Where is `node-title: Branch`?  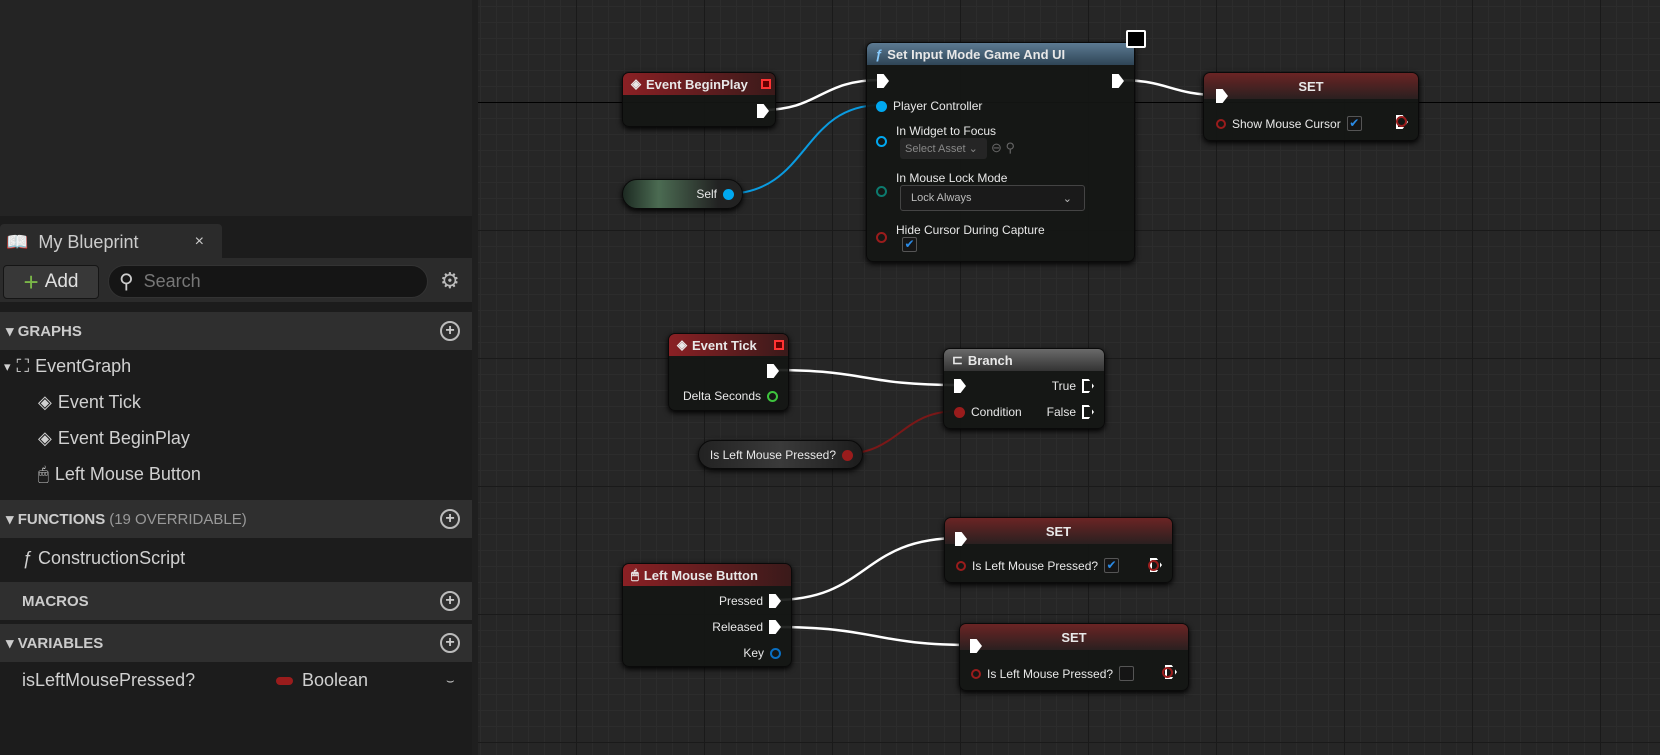 node-title: Branch is located at coordinates (990, 360).